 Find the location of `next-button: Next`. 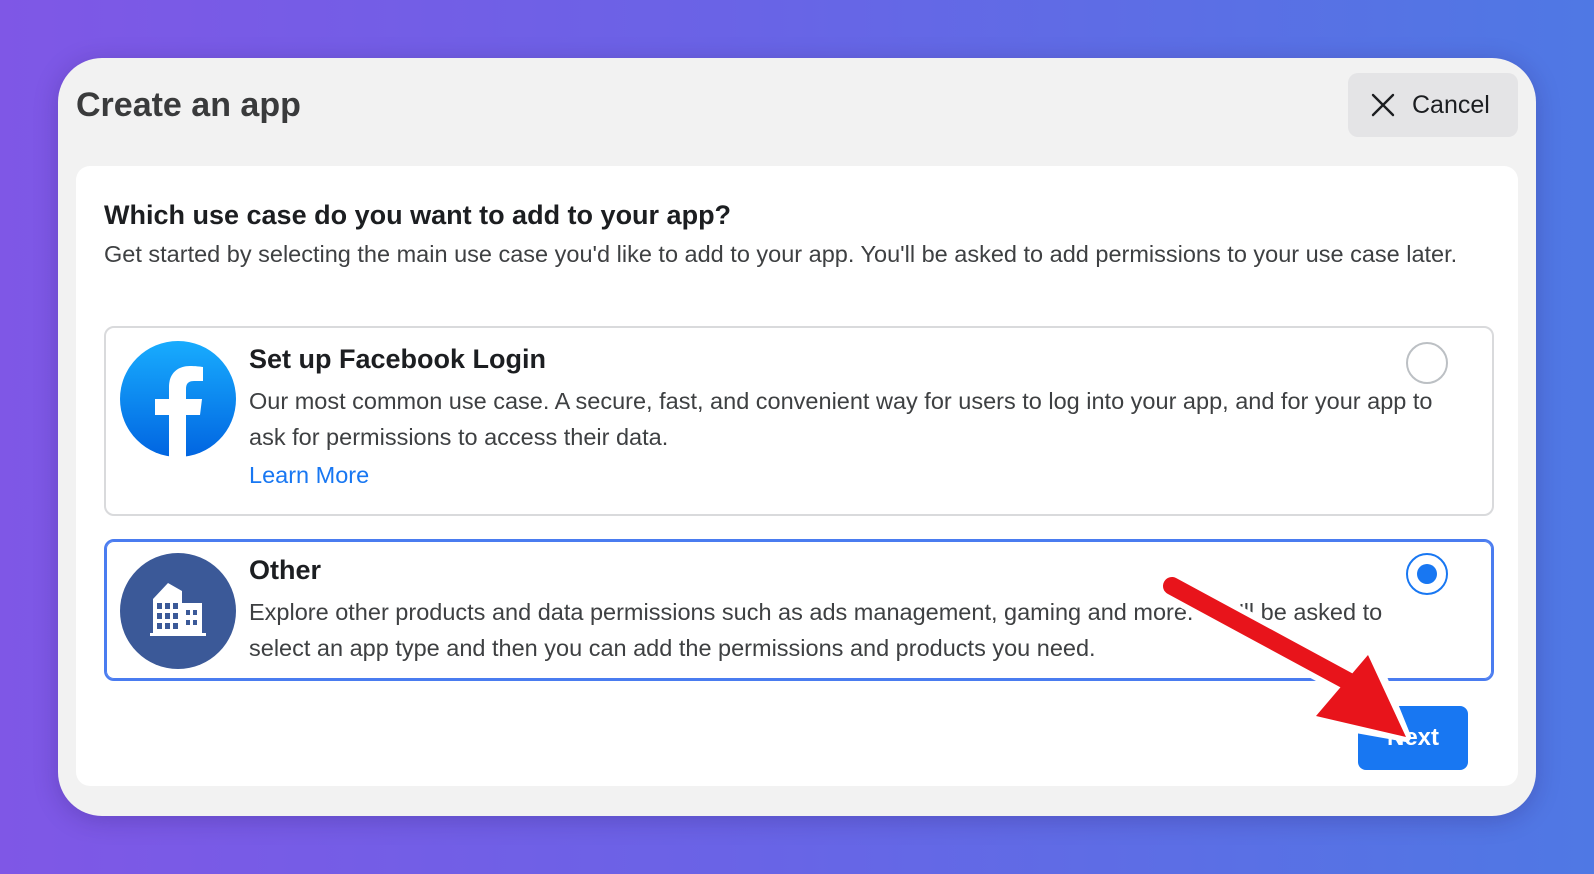

next-button: Next is located at coordinates (1413, 738).